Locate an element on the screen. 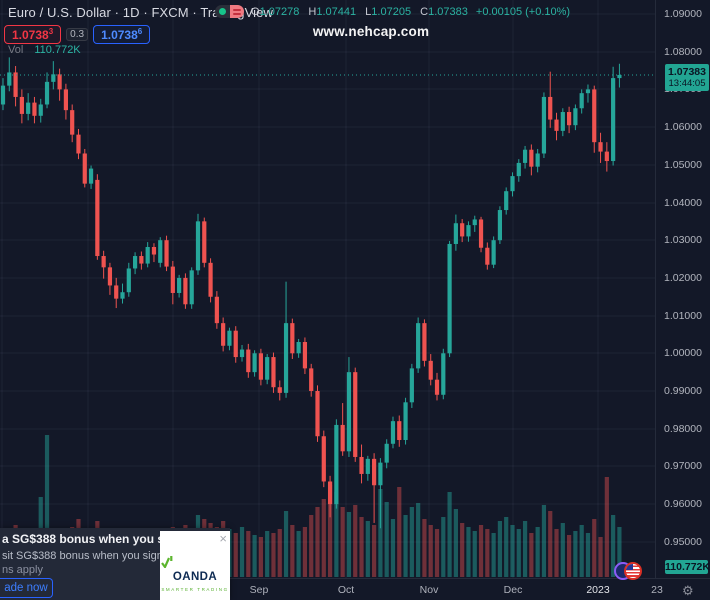 This screenshot has height=600, width=710. price-tick-label: 0.97000 is located at coordinates (683, 466).